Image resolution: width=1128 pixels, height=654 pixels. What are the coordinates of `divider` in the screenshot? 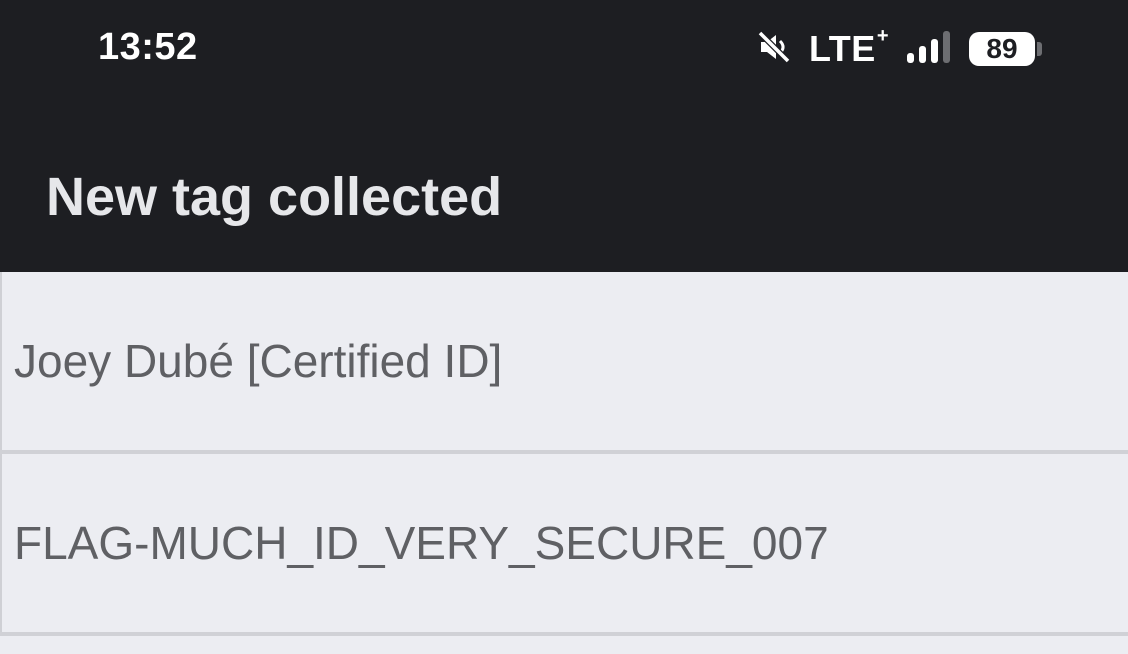 It's located at (564, 634).